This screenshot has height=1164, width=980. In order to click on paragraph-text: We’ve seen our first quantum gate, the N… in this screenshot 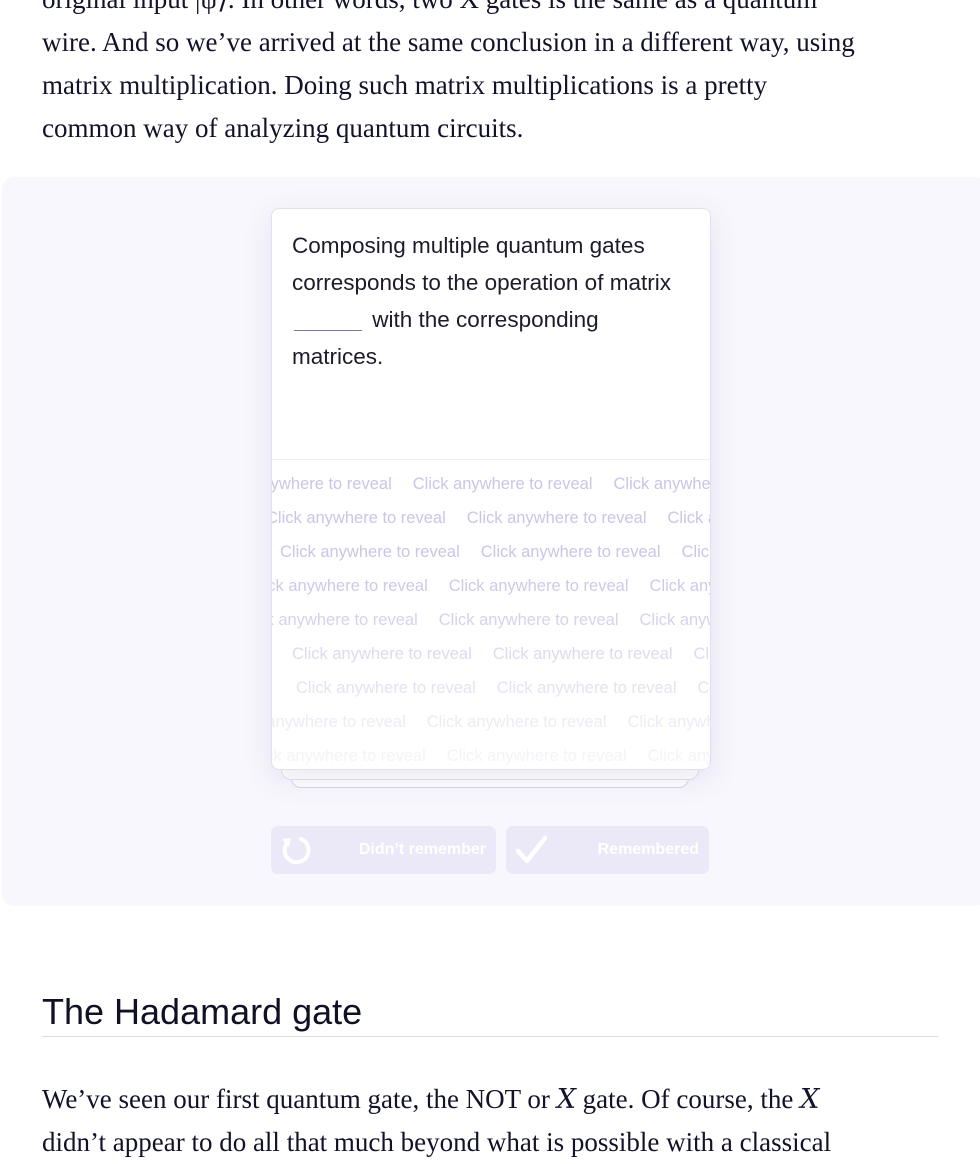, I will do `click(299, 1099)`.